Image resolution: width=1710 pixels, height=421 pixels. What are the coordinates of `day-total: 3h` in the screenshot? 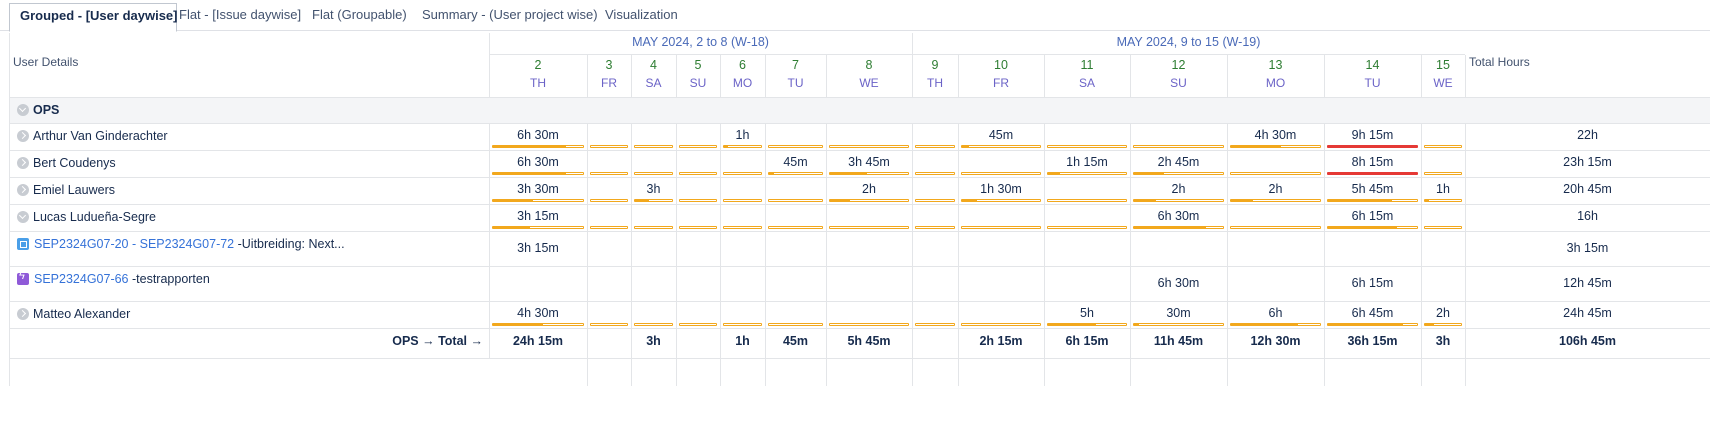 It's located at (1443, 341).